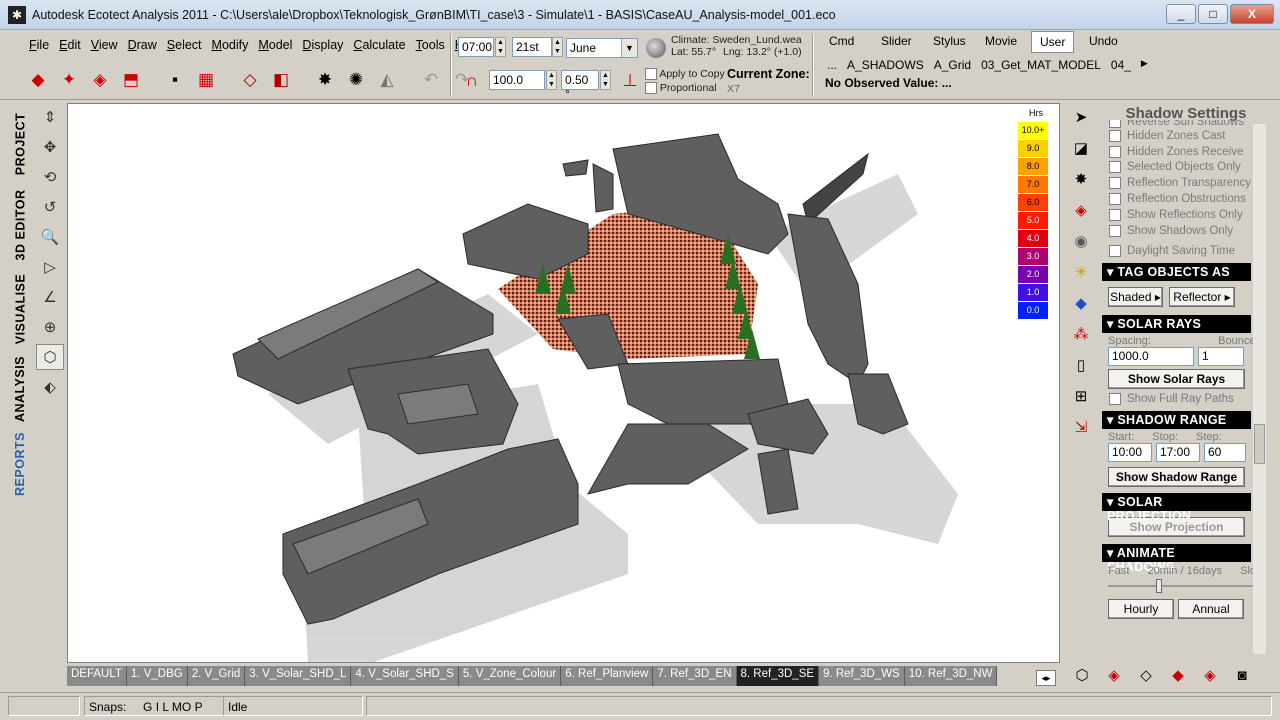  What do you see at coordinates (39, 45) in the screenshot?
I see `menu-file: File` at bounding box center [39, 45].